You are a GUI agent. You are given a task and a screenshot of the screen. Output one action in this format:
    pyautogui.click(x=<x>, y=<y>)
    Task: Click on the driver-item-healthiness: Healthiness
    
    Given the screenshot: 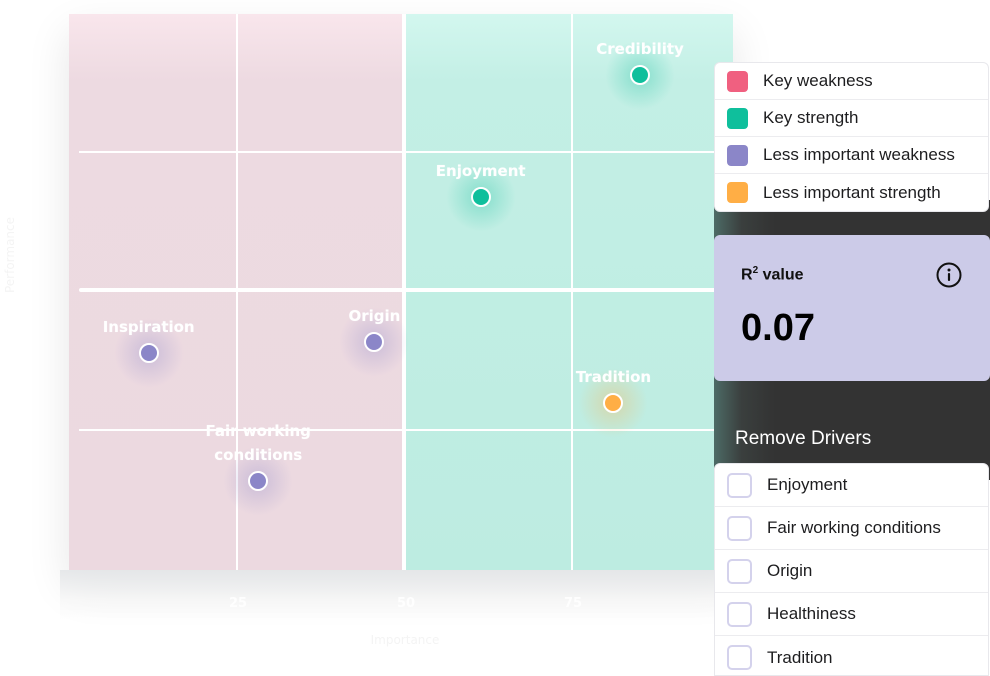 What is the action you would take?
    pyautogui.click(x=851, y=614)
    